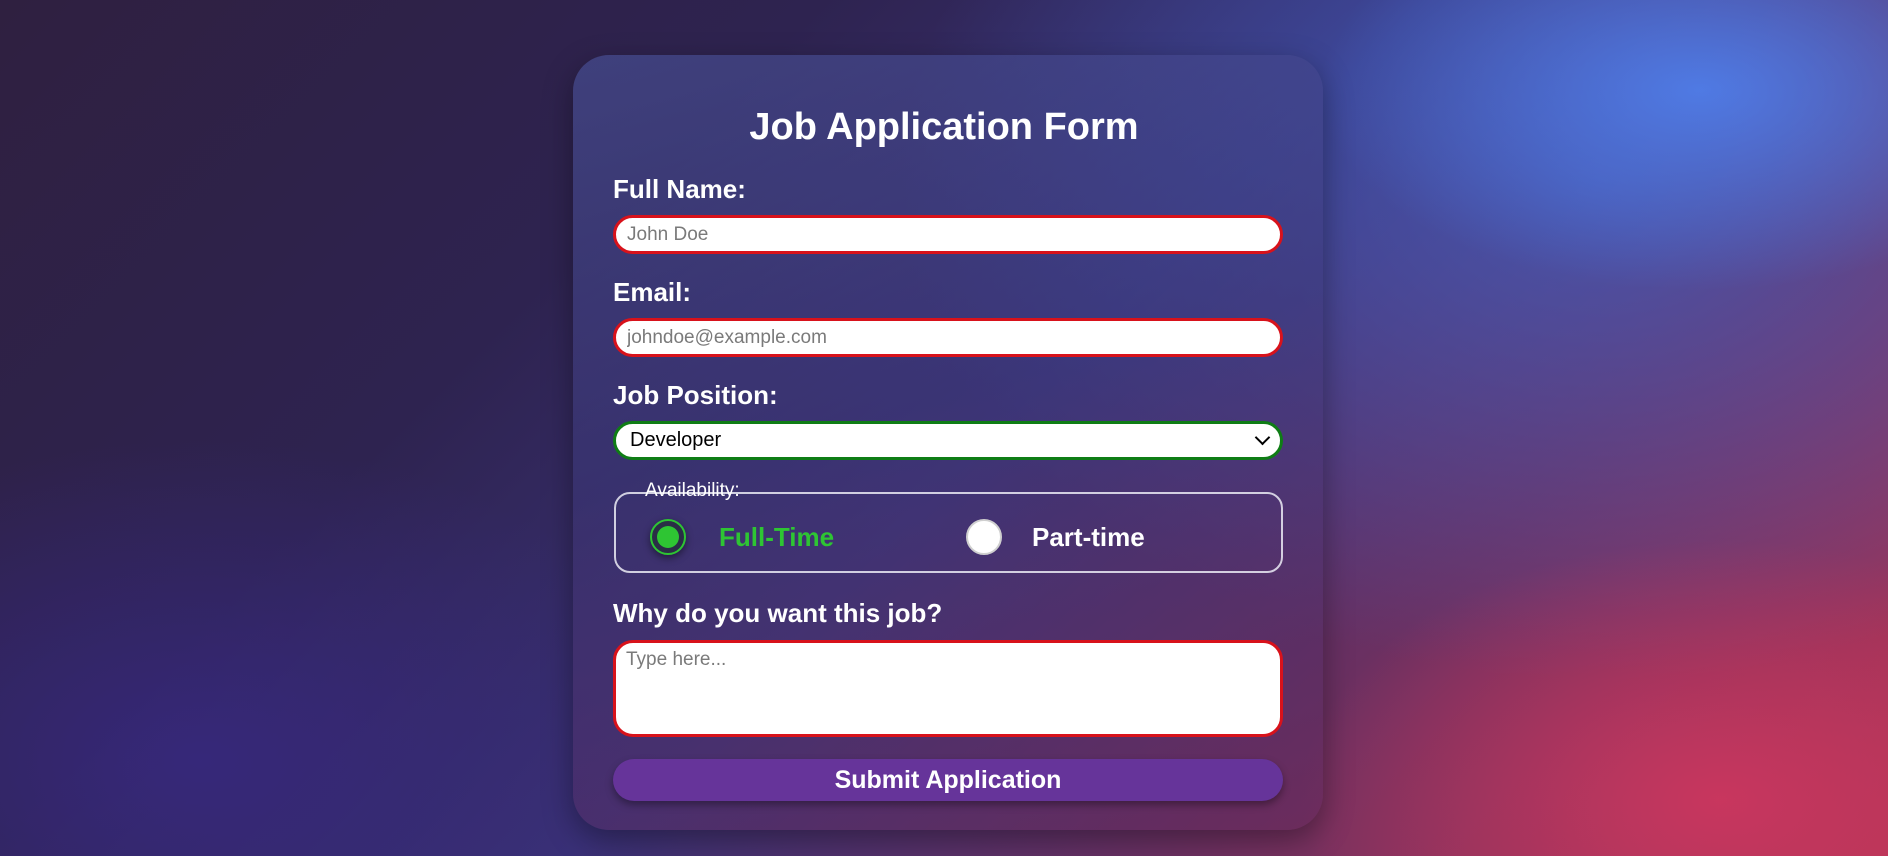 The image size is (1888, 856). What do you see at coordinates (1262, 437) in the screenshot?
I see `chevron-down-icon` at bounding box center [1262, 437].